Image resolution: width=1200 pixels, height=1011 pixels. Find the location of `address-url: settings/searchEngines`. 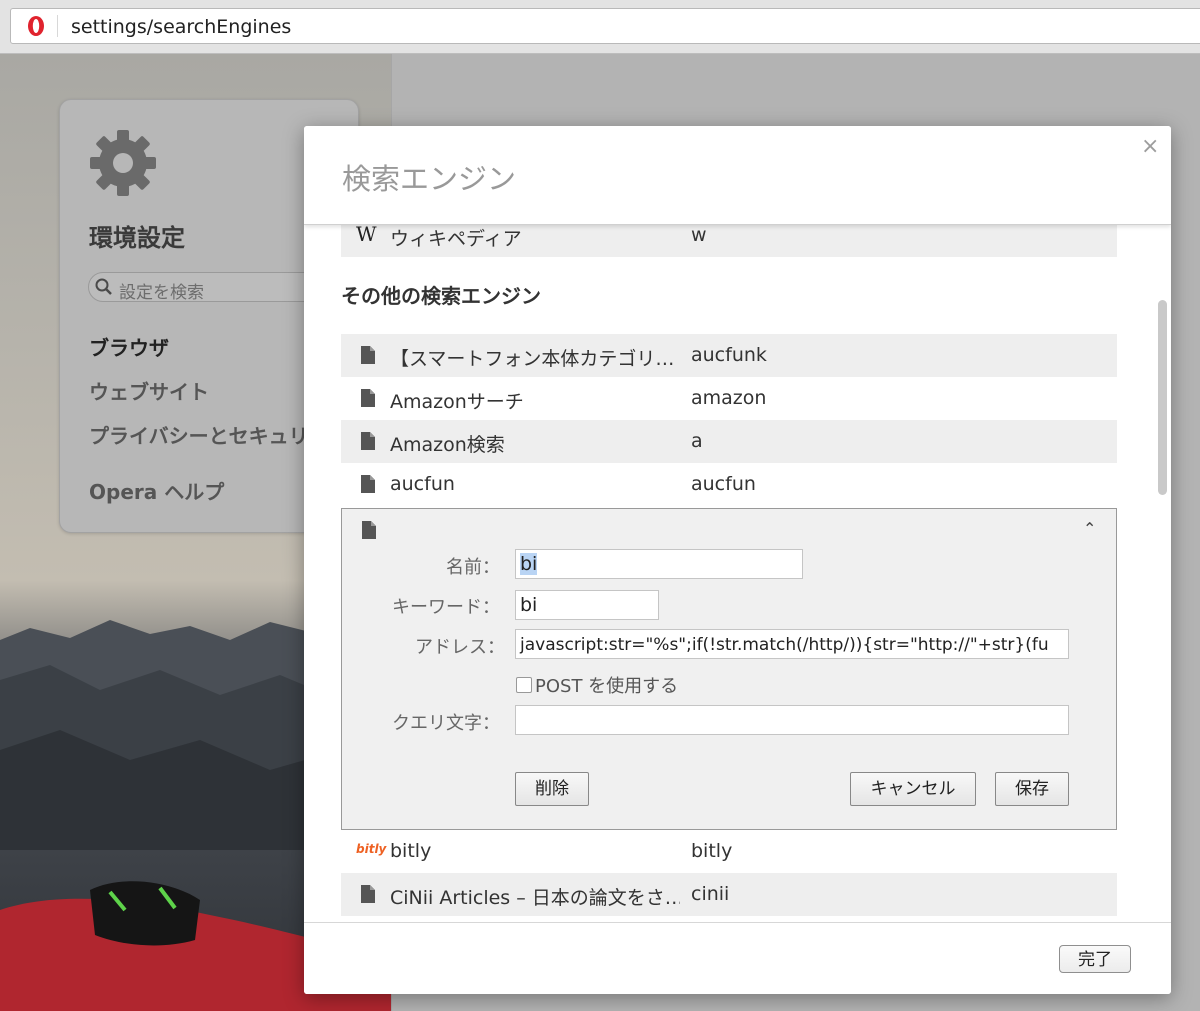

address-url: settings/searchEngines is located at coordinates (181, 27).